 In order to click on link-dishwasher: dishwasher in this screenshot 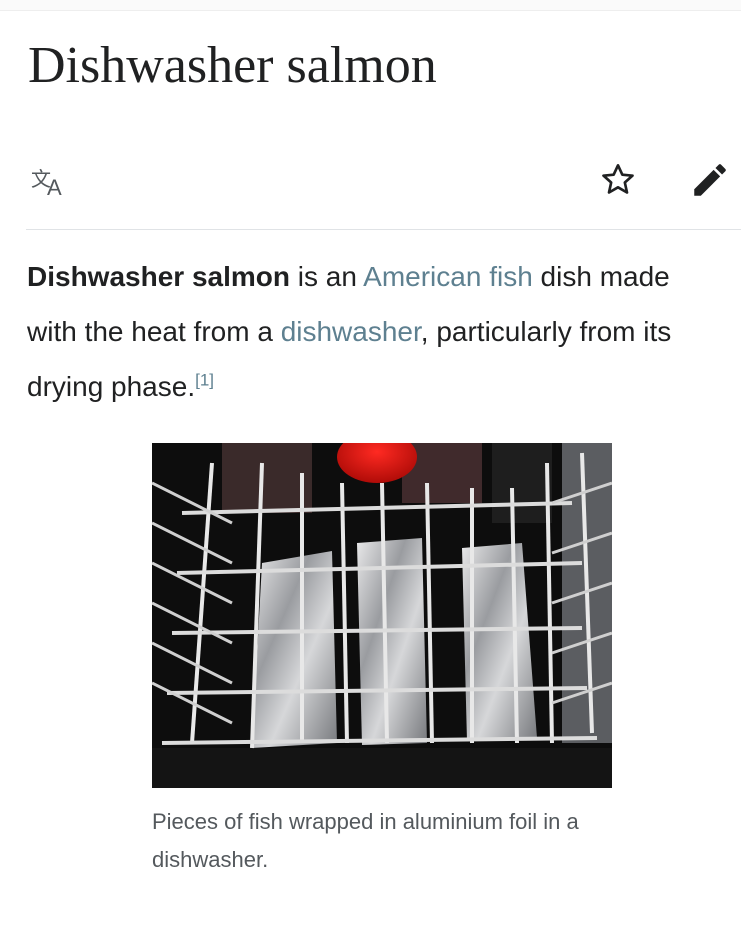, I will do `click(351, 331)`.